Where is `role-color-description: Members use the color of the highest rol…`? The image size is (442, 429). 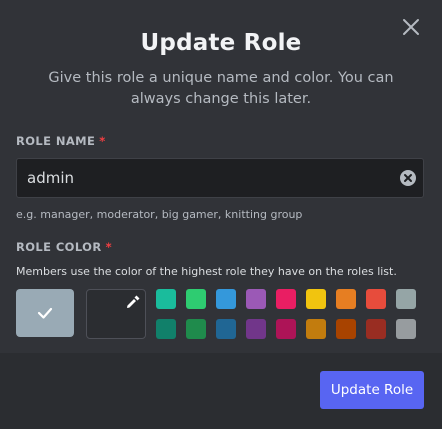 role-color-description: Members use the color of the highest rol… is located at coordinates (206, 271).